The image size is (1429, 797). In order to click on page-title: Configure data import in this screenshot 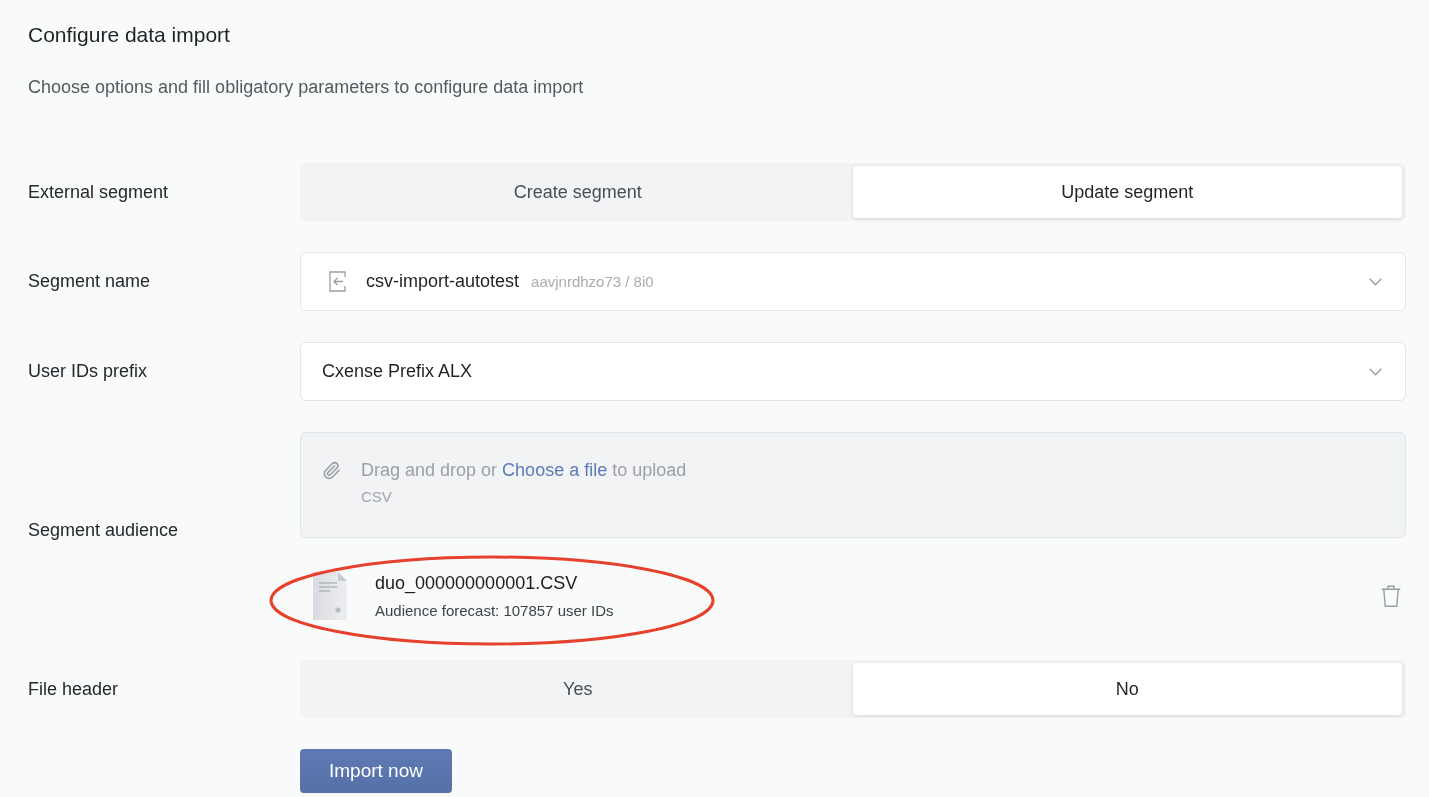, I will do `click(129, 35)`.